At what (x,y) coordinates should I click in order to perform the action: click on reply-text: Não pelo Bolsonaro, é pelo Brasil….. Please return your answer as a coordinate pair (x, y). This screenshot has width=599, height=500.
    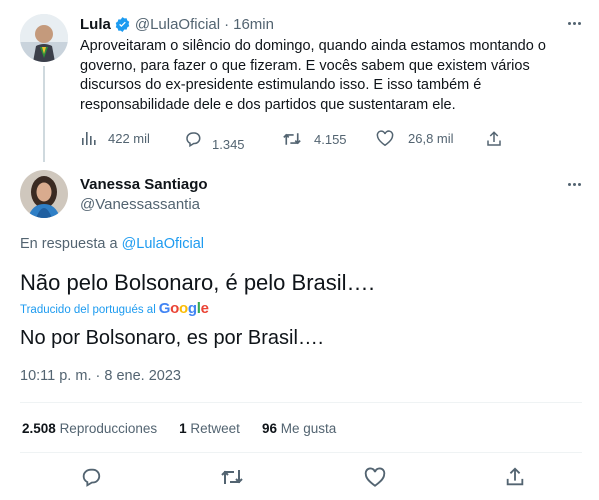
    Looking at the image, I should click on (197, 282).